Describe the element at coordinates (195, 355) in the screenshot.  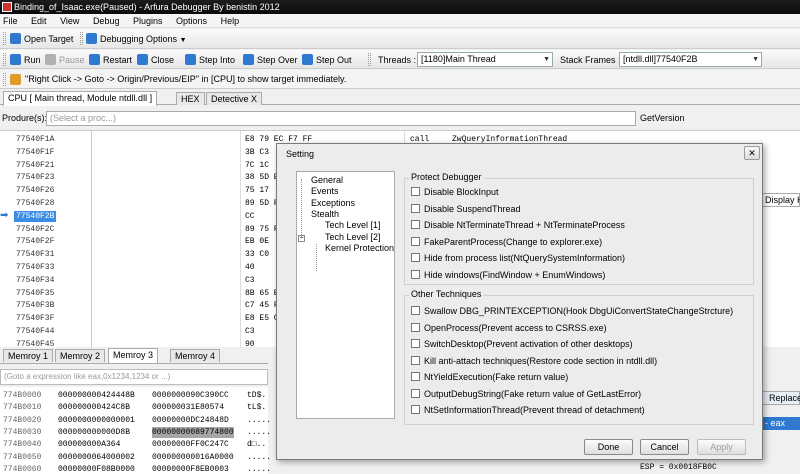
I see `tab-memory-4: Memroy 4` at that location.